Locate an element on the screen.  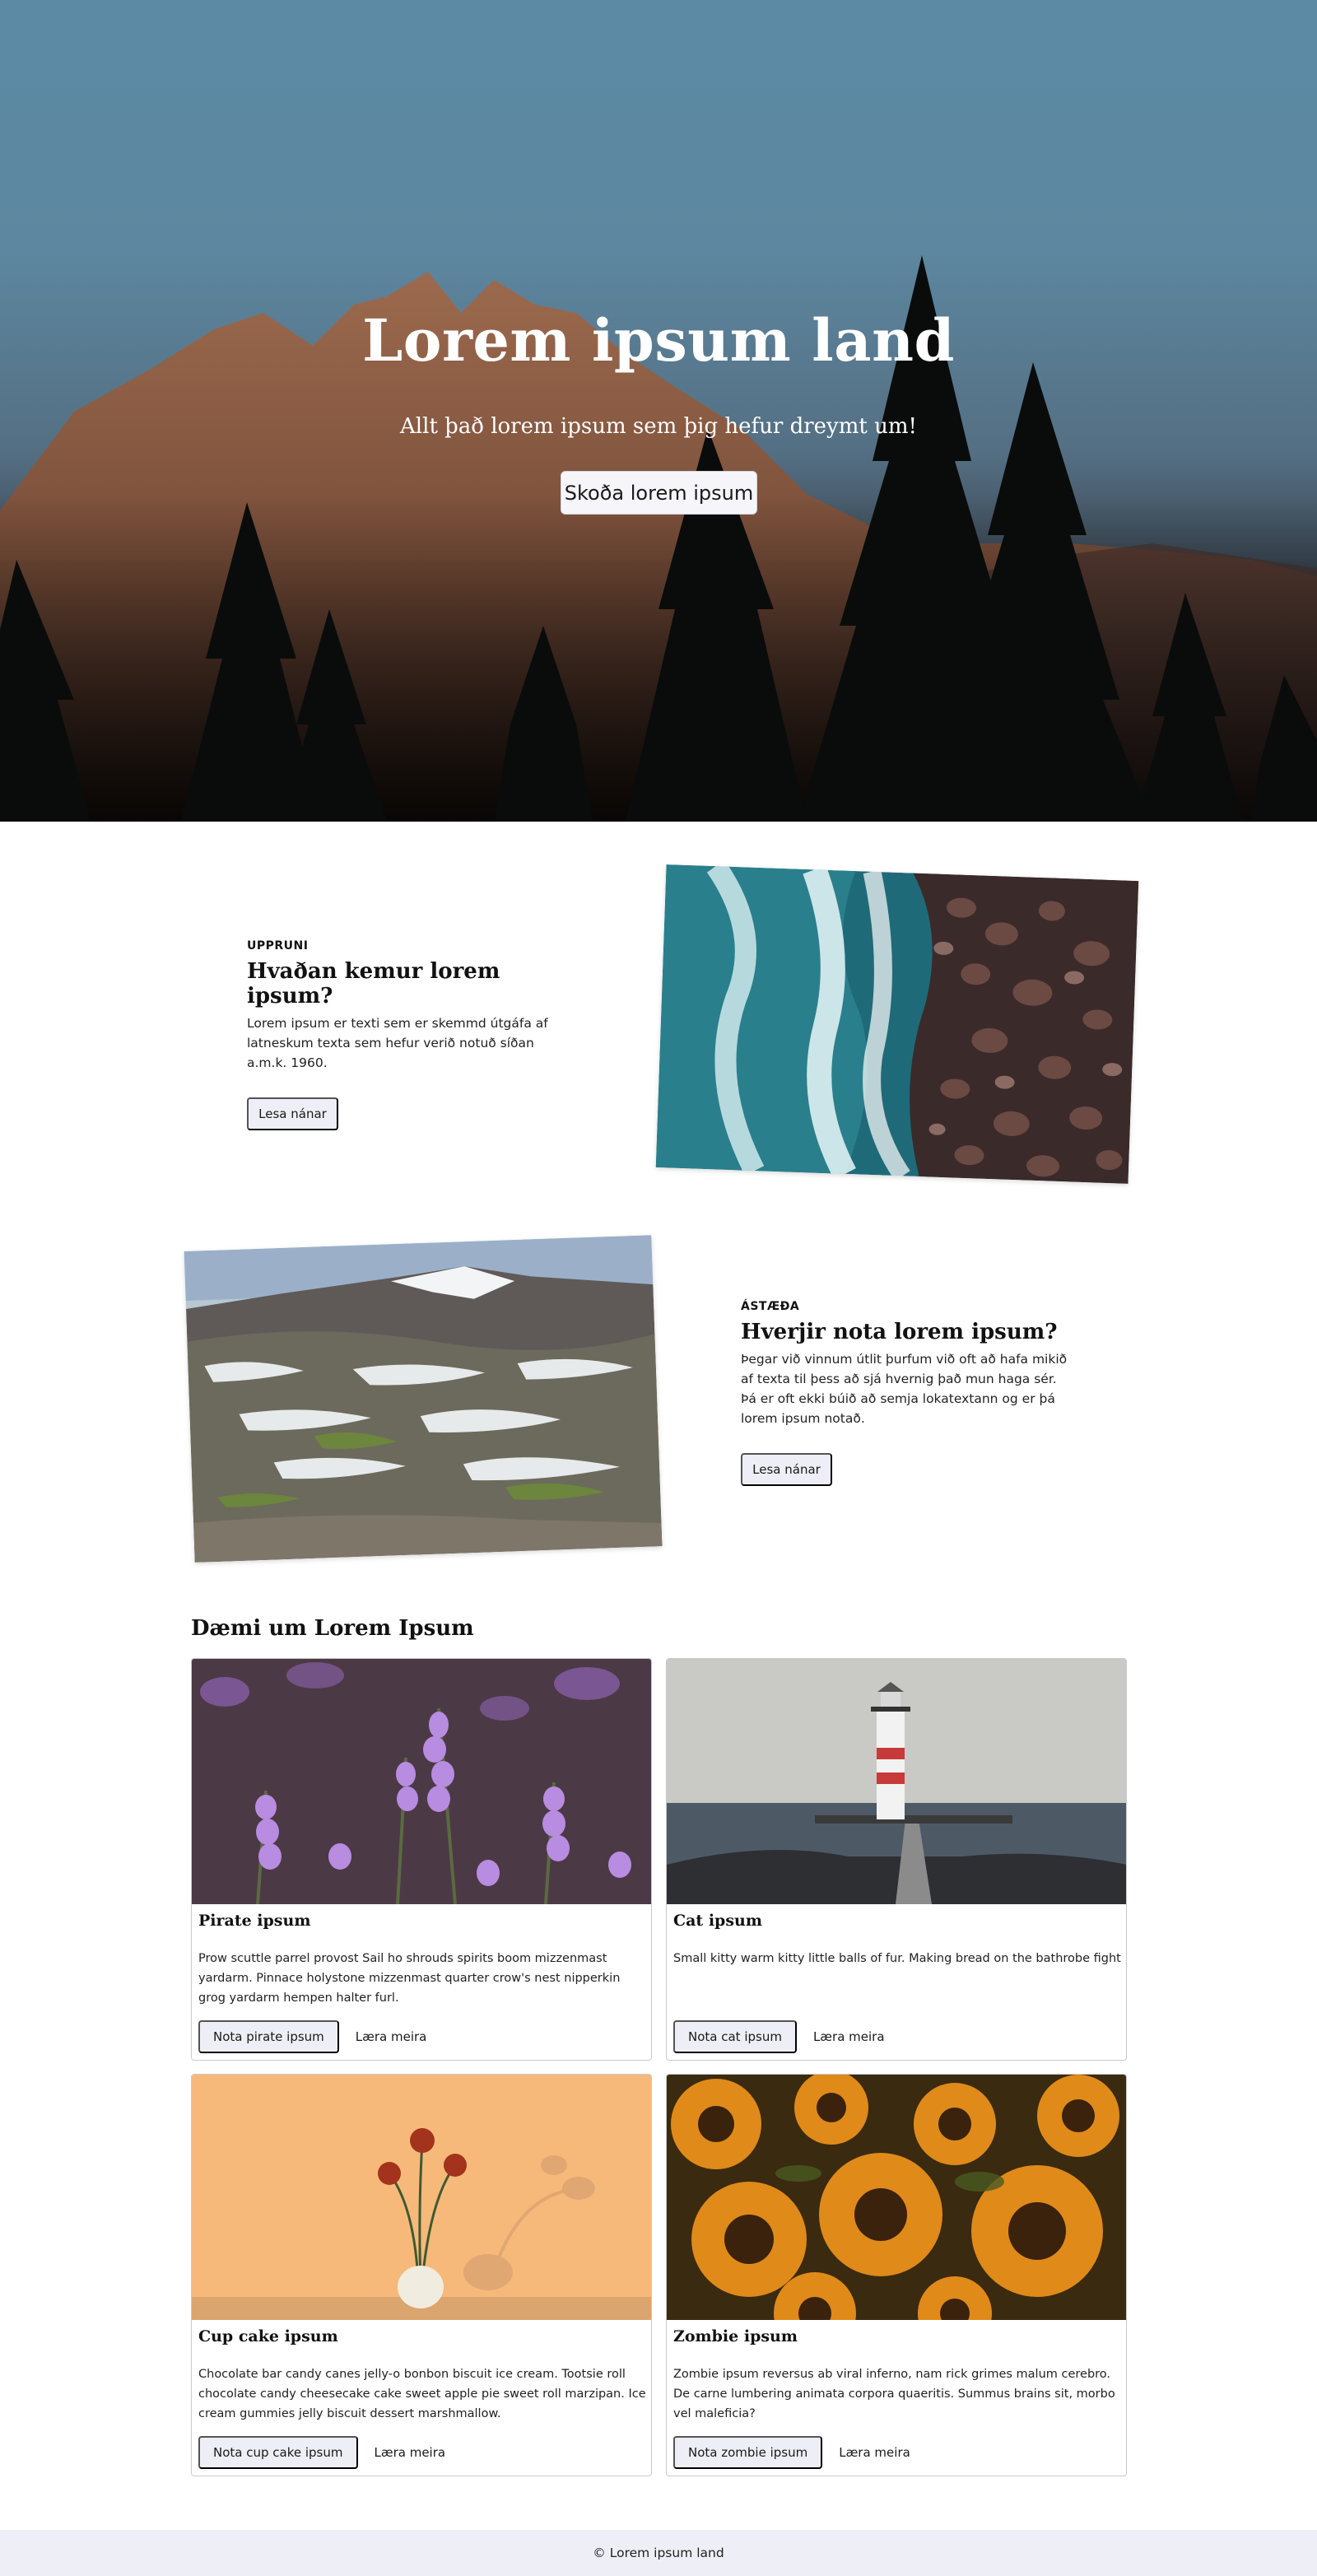
card-actions: Nota zombie ipsum Læra meira is located at coordinates (794, 2452).